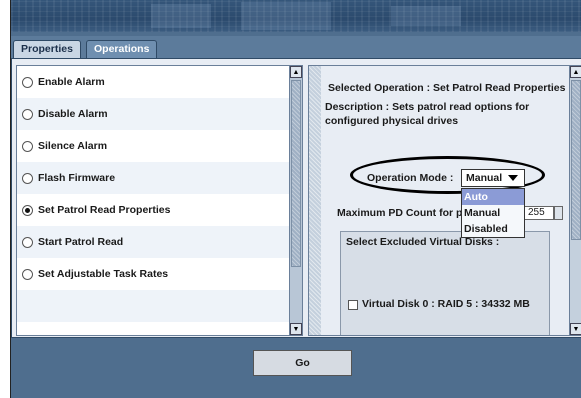 The height and width of the screenshot is (398, 581). What do you see at coordinates (539, 213) in the screenshot?
I see `max-pd-count-input: 255` at bounding box center [539, 213].